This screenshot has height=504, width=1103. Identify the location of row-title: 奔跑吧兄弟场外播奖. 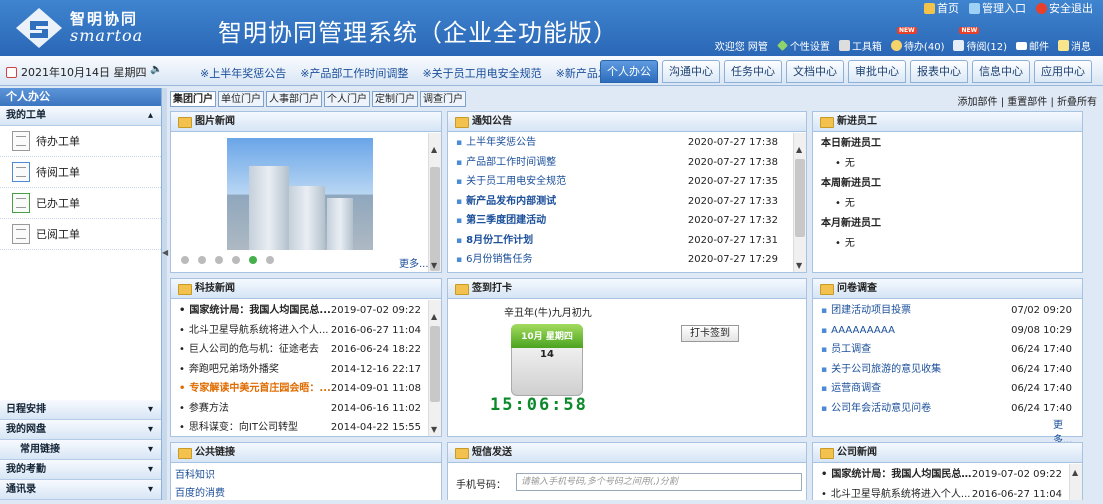
(229, 370).